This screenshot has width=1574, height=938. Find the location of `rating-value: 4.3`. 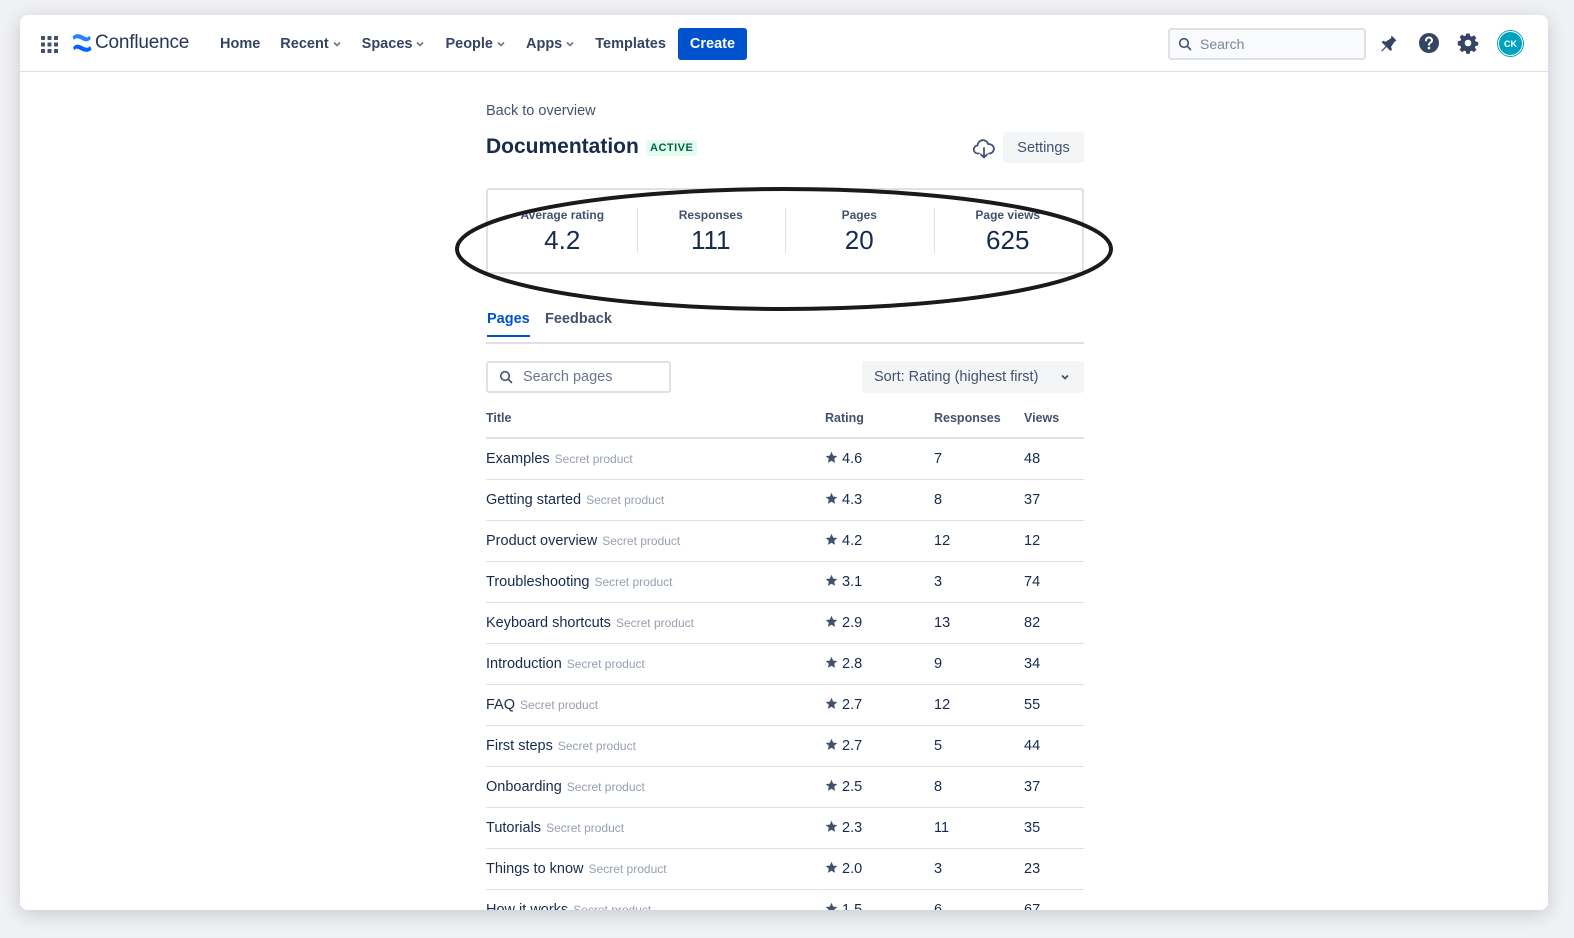

rating-value: 4.3 is located at coordinates (852, 499).